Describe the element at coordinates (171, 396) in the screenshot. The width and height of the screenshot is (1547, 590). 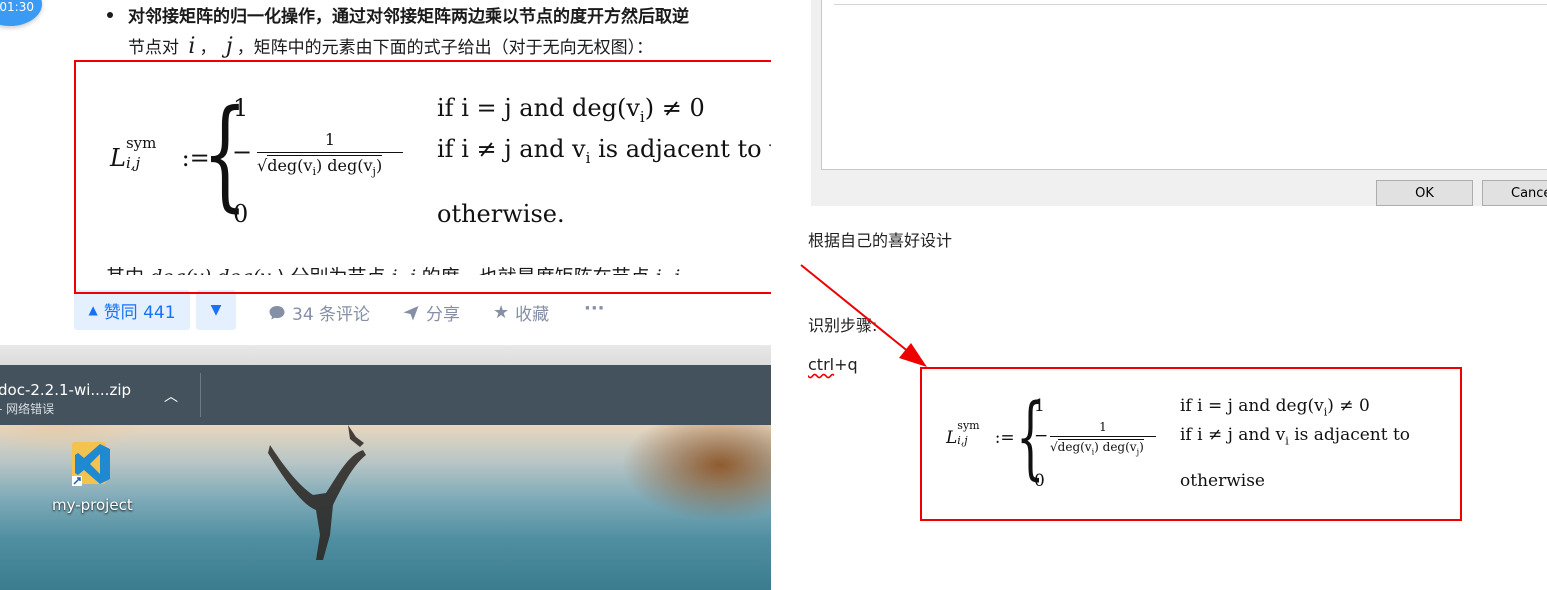
I see `chevron-up-icon: ︿` at that location.